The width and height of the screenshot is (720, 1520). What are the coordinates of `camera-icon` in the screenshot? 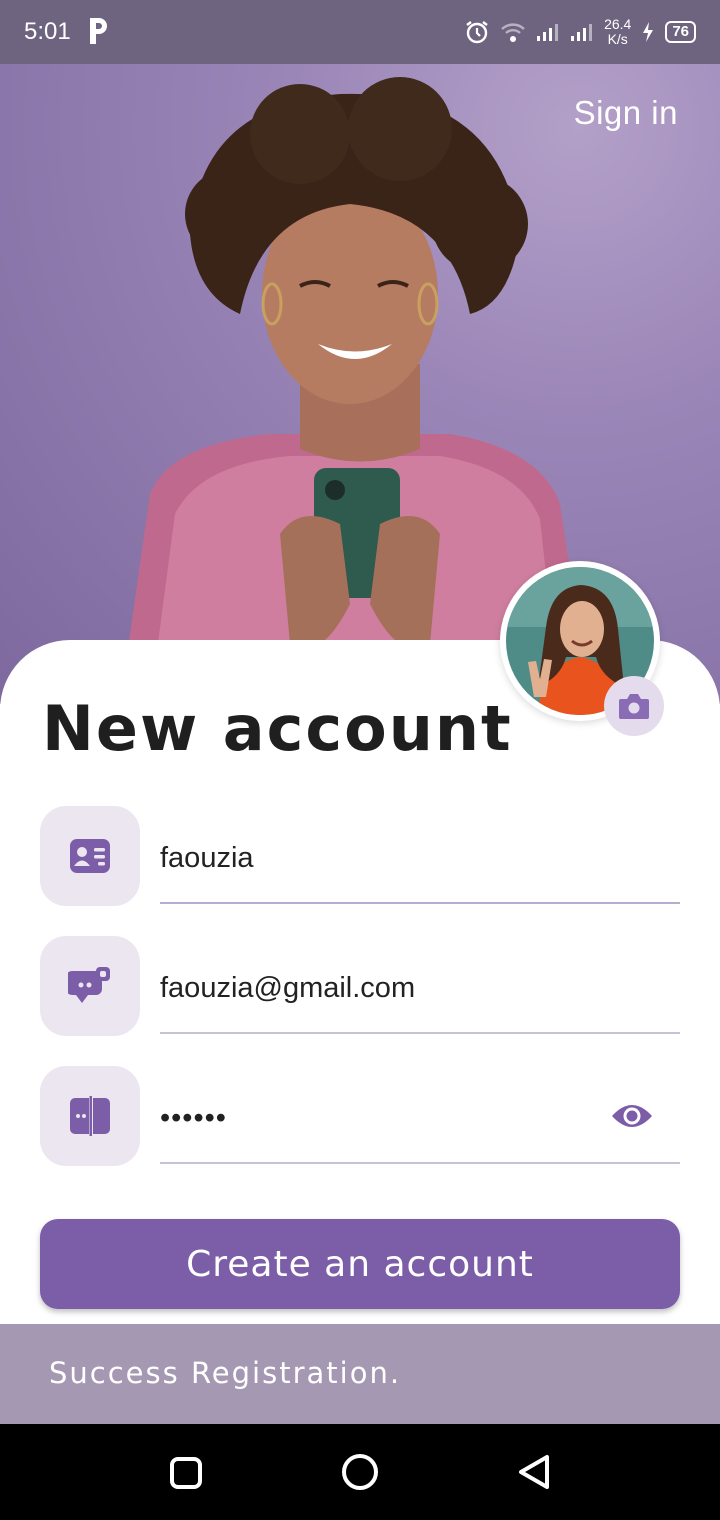 It's located at (634, 706).